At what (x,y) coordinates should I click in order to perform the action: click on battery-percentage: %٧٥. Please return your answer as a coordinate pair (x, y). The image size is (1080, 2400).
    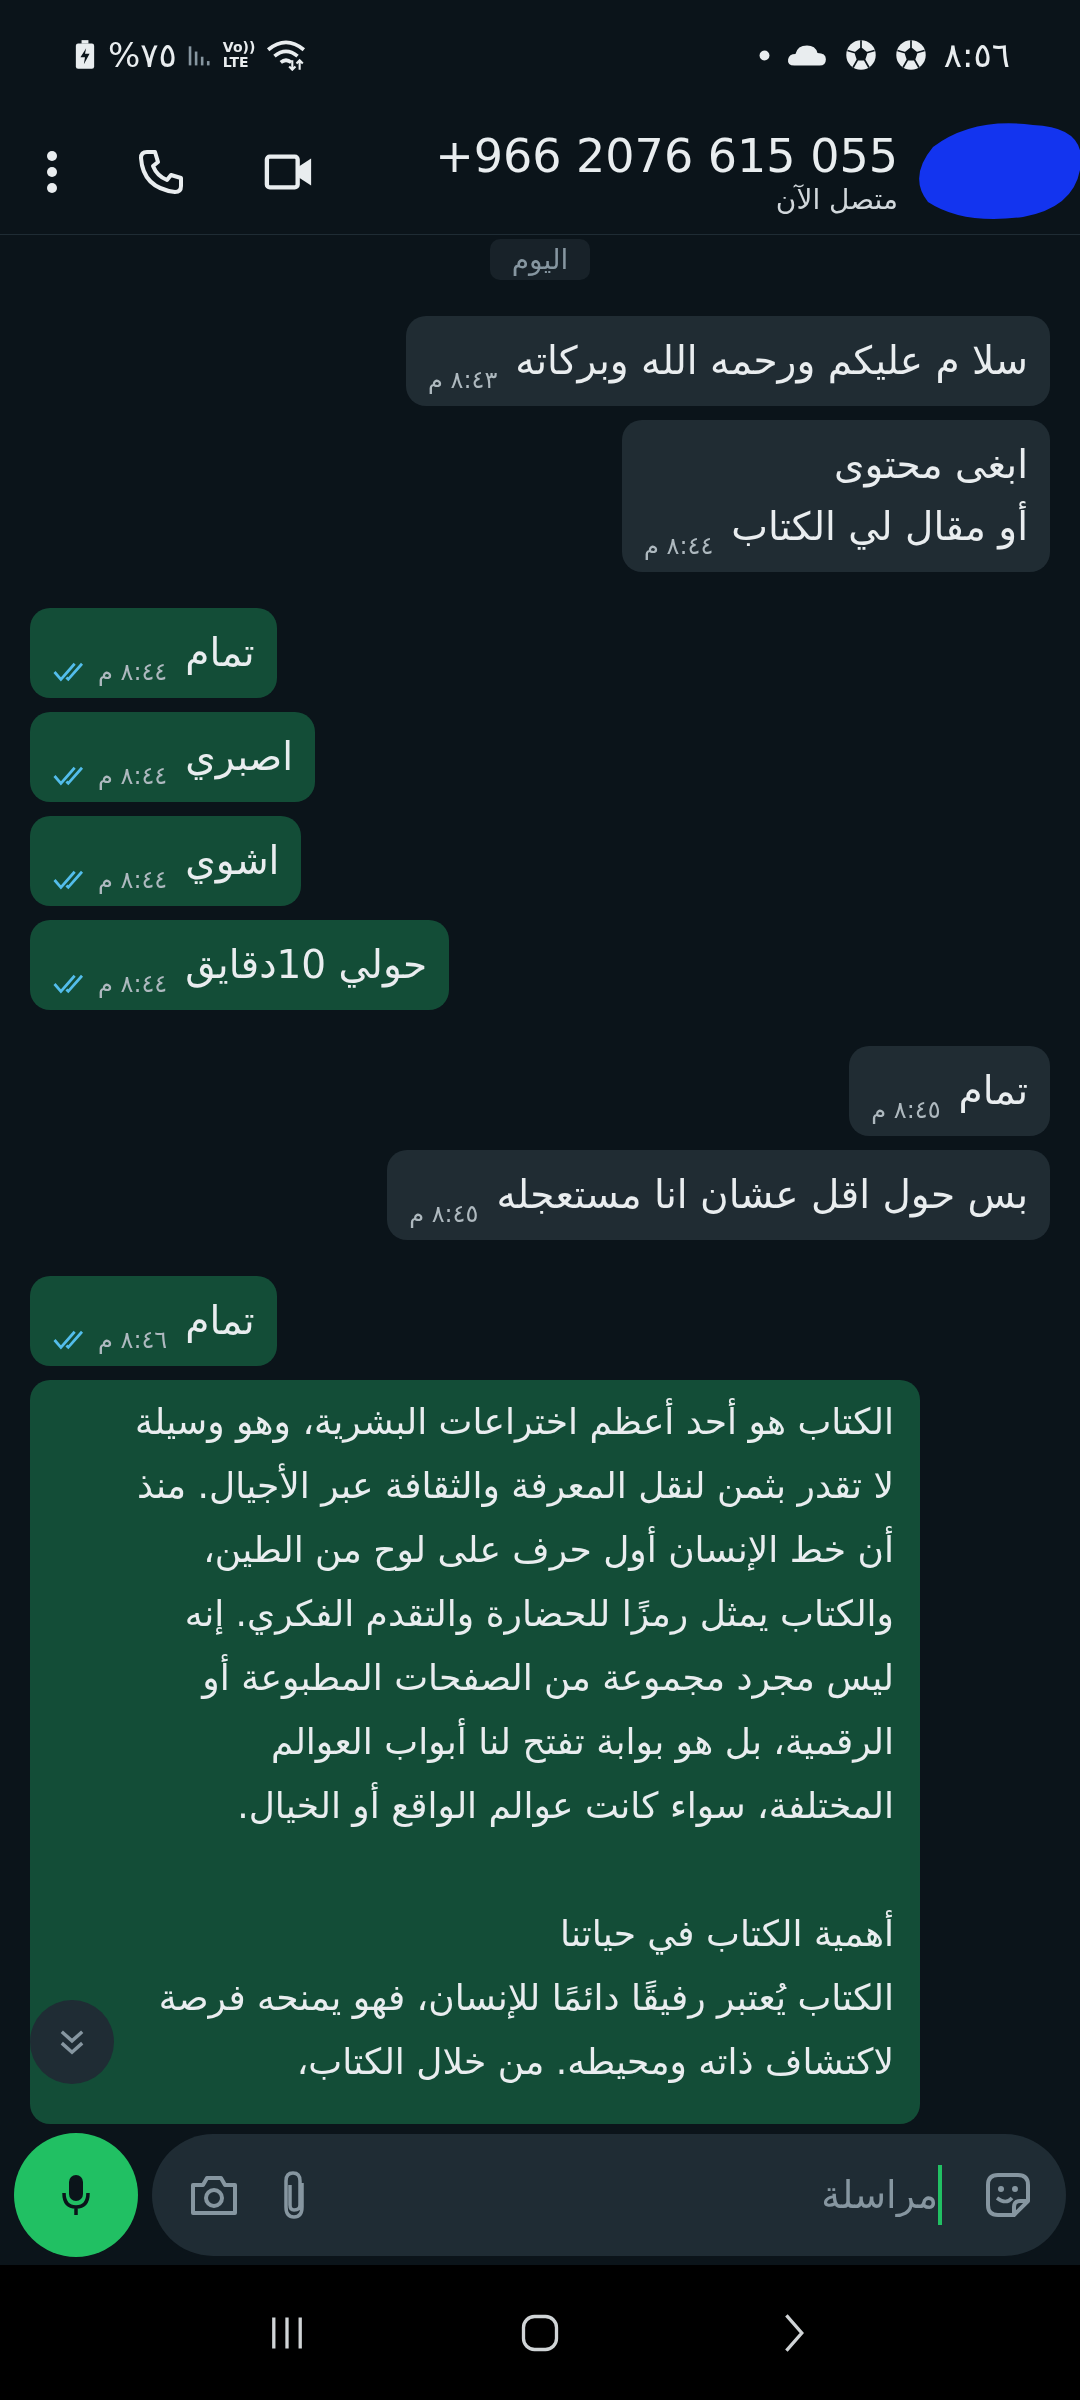
    Looking at the image, I should click on (142, 55).